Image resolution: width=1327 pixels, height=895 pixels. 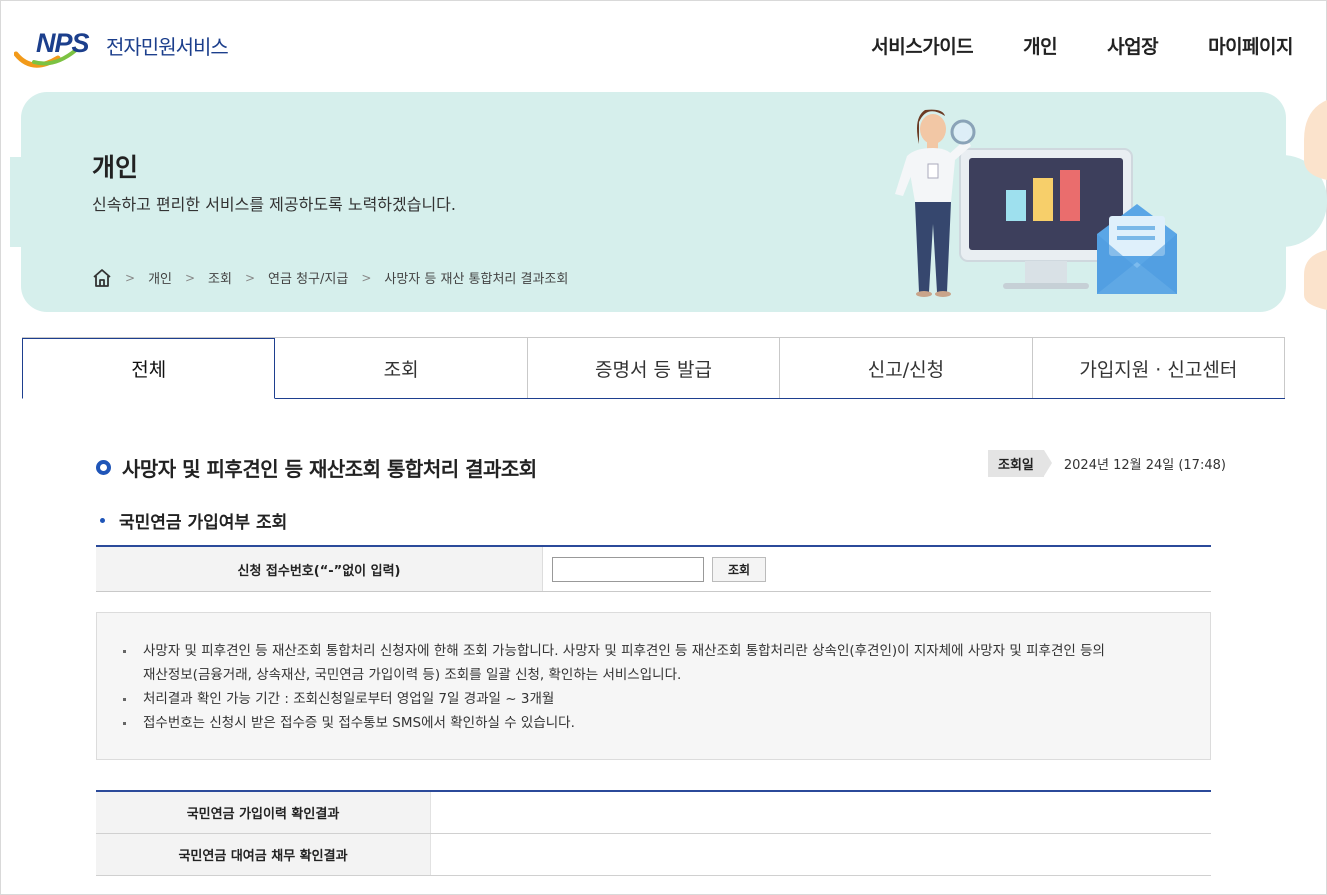 I want to click on nps-logo: NPS 전자민원서비스, so click(x=134, y=50).